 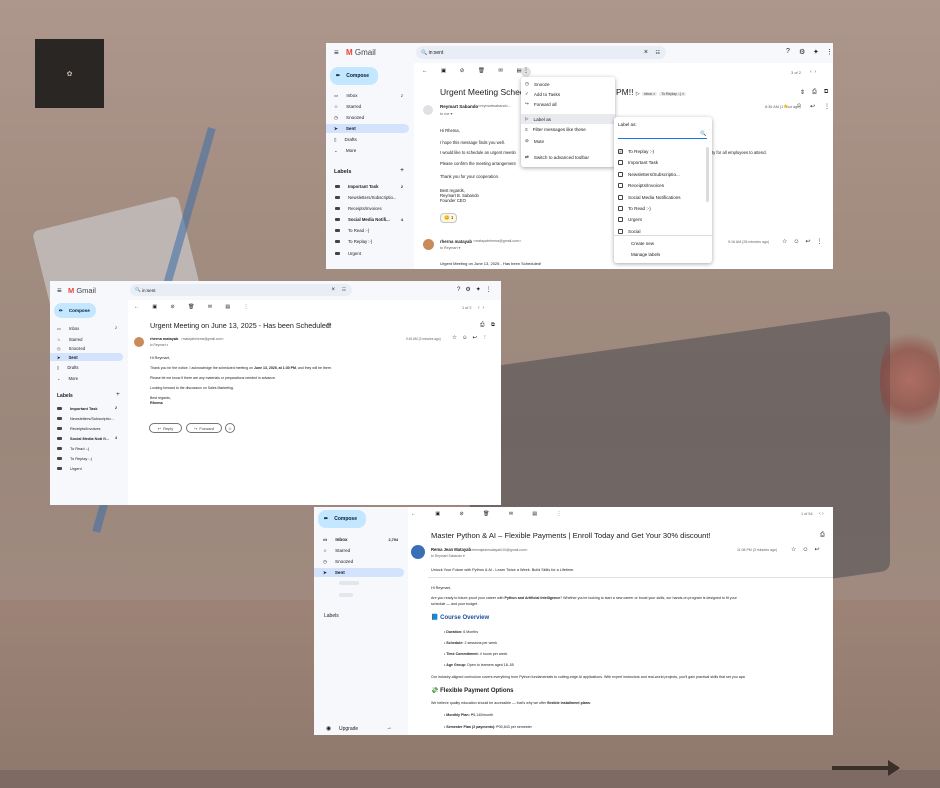 What do you see at coordinates (348, 729) in the screenshot?
I see `upgrade-link: Upgrade` at bounding box center [348, 729].